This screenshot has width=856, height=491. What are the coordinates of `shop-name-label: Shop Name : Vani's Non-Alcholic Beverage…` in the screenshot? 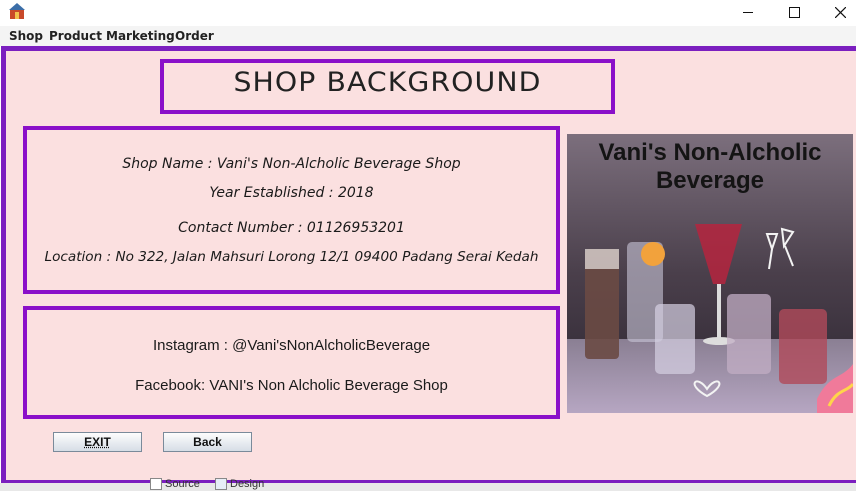 It's located at (291, 164).